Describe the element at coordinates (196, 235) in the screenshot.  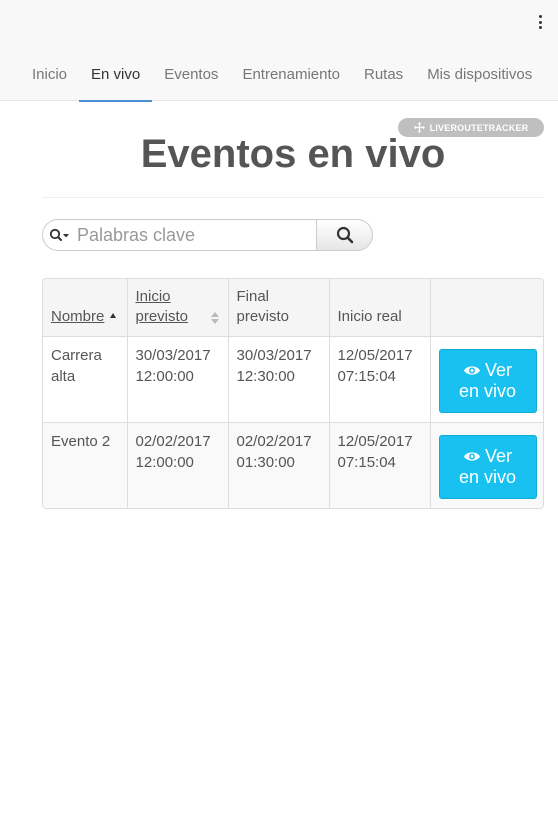
I see `search-input` at that location.